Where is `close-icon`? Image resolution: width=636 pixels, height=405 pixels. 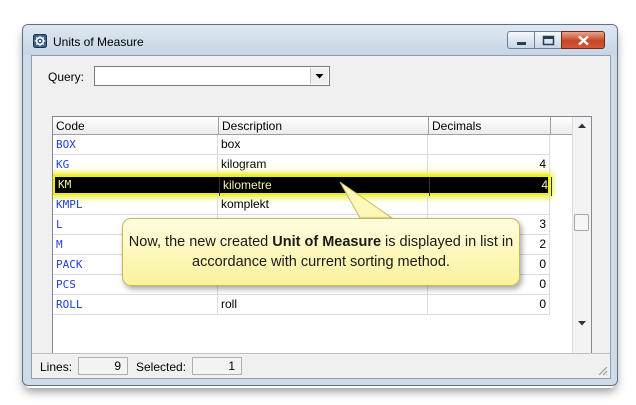 close-icon is located at coordinates (583, 40).